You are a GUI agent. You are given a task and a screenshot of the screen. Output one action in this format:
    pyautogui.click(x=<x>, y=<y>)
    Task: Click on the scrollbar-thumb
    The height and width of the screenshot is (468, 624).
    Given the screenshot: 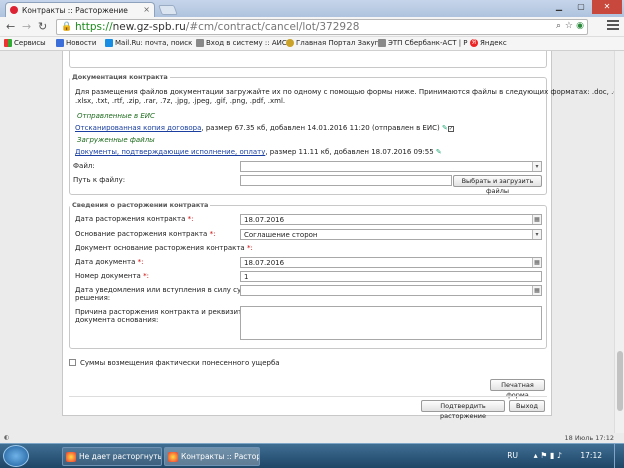 What is the action you would take?
    pyautogui.click(x=620, y=381)
    